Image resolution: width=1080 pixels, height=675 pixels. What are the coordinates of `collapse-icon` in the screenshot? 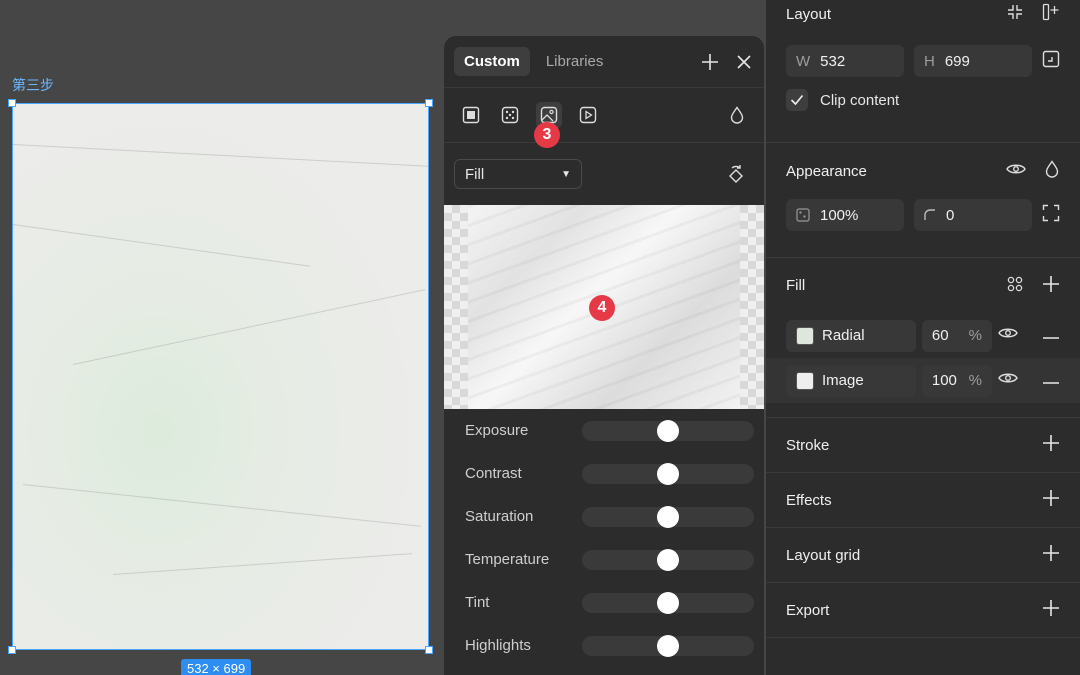 It's located at (1015, 14).